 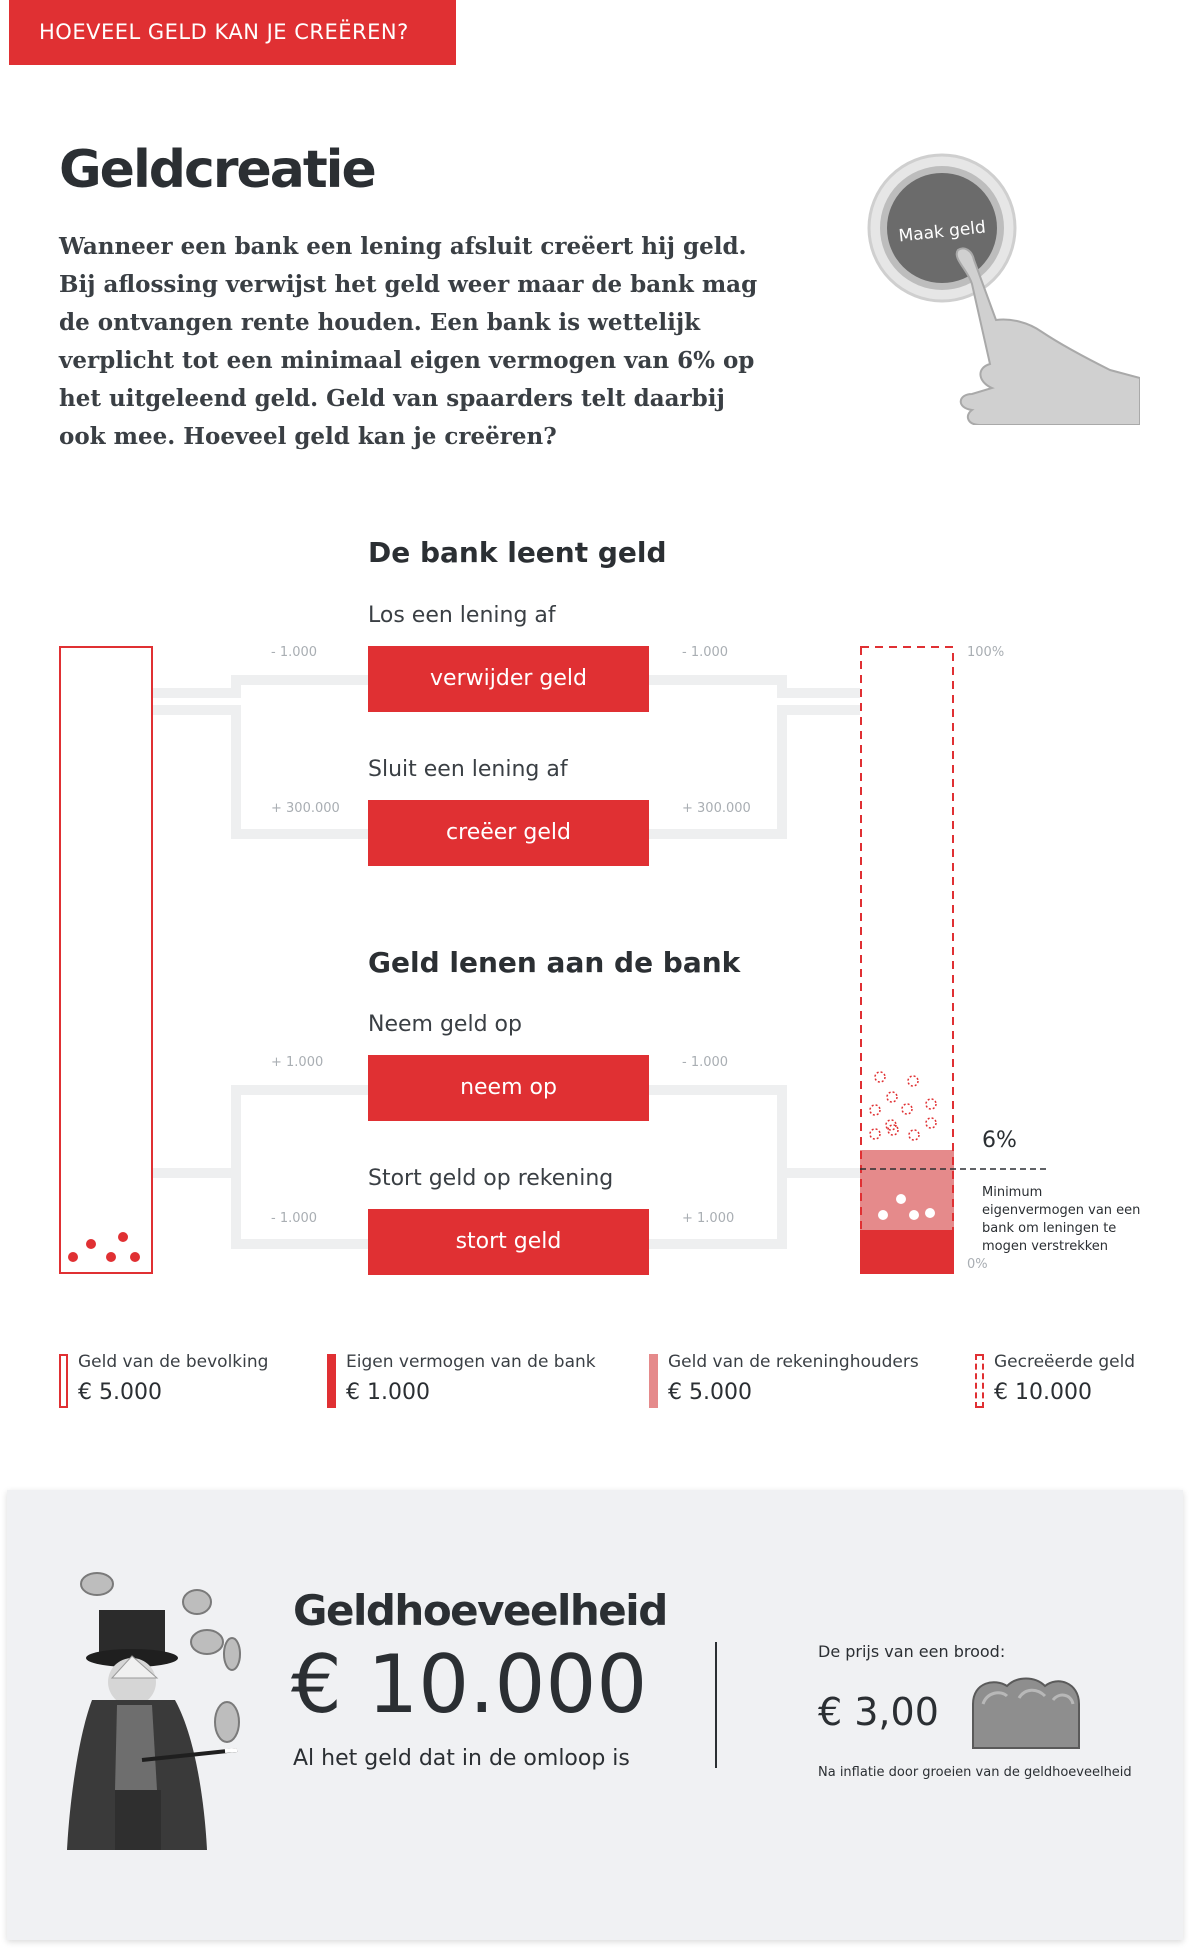 I want to click on money-supply-description: Al het geld dat in de omloop is, so click(x=461, y=1758).